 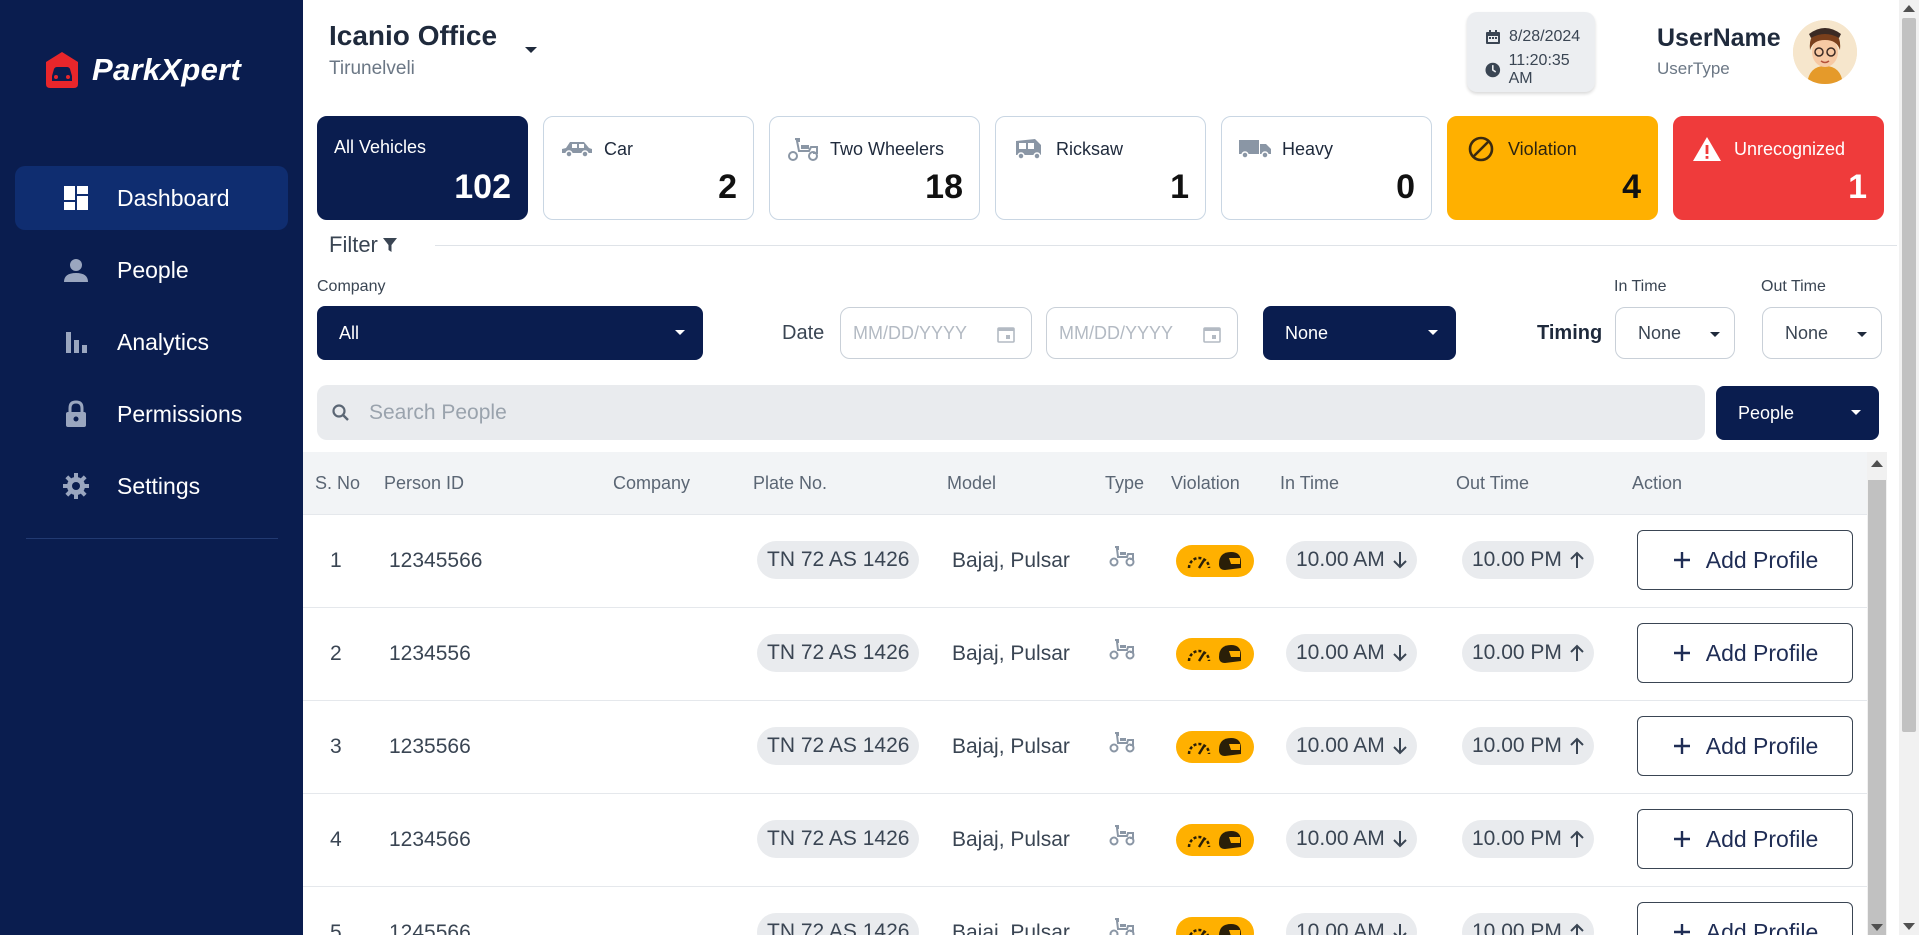 What do you see at coordinates (1542, 148) in the screenshot?
I see `stat-card-label: Violation` at bounding box center [1542, 148].